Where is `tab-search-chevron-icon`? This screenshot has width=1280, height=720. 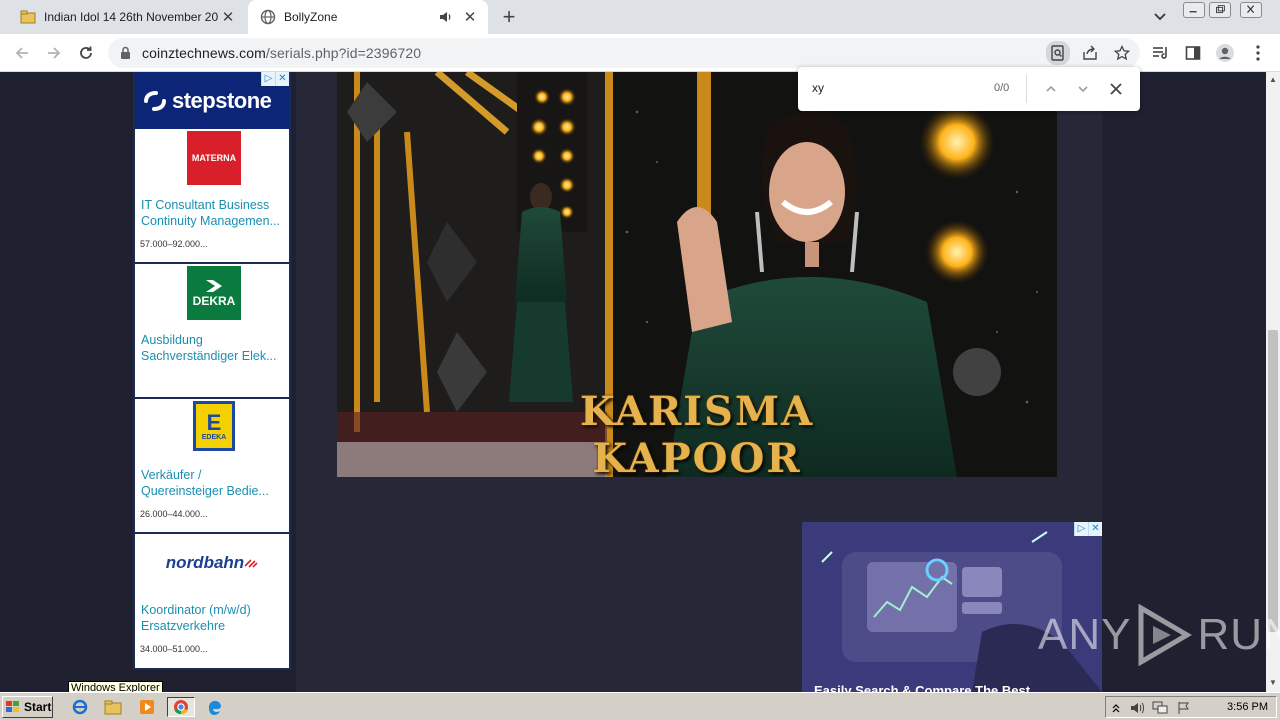
tab-search-chevron-icon is located at coordinates (1160, 17).